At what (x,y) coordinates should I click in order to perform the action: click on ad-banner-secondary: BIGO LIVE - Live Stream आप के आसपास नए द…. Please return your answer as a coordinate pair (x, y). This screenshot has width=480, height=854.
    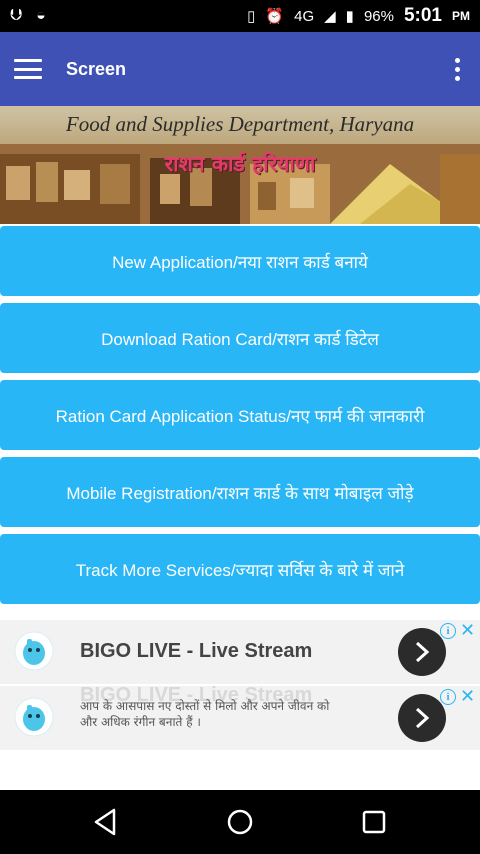
    Looking at the image, I should click on (240, 717).